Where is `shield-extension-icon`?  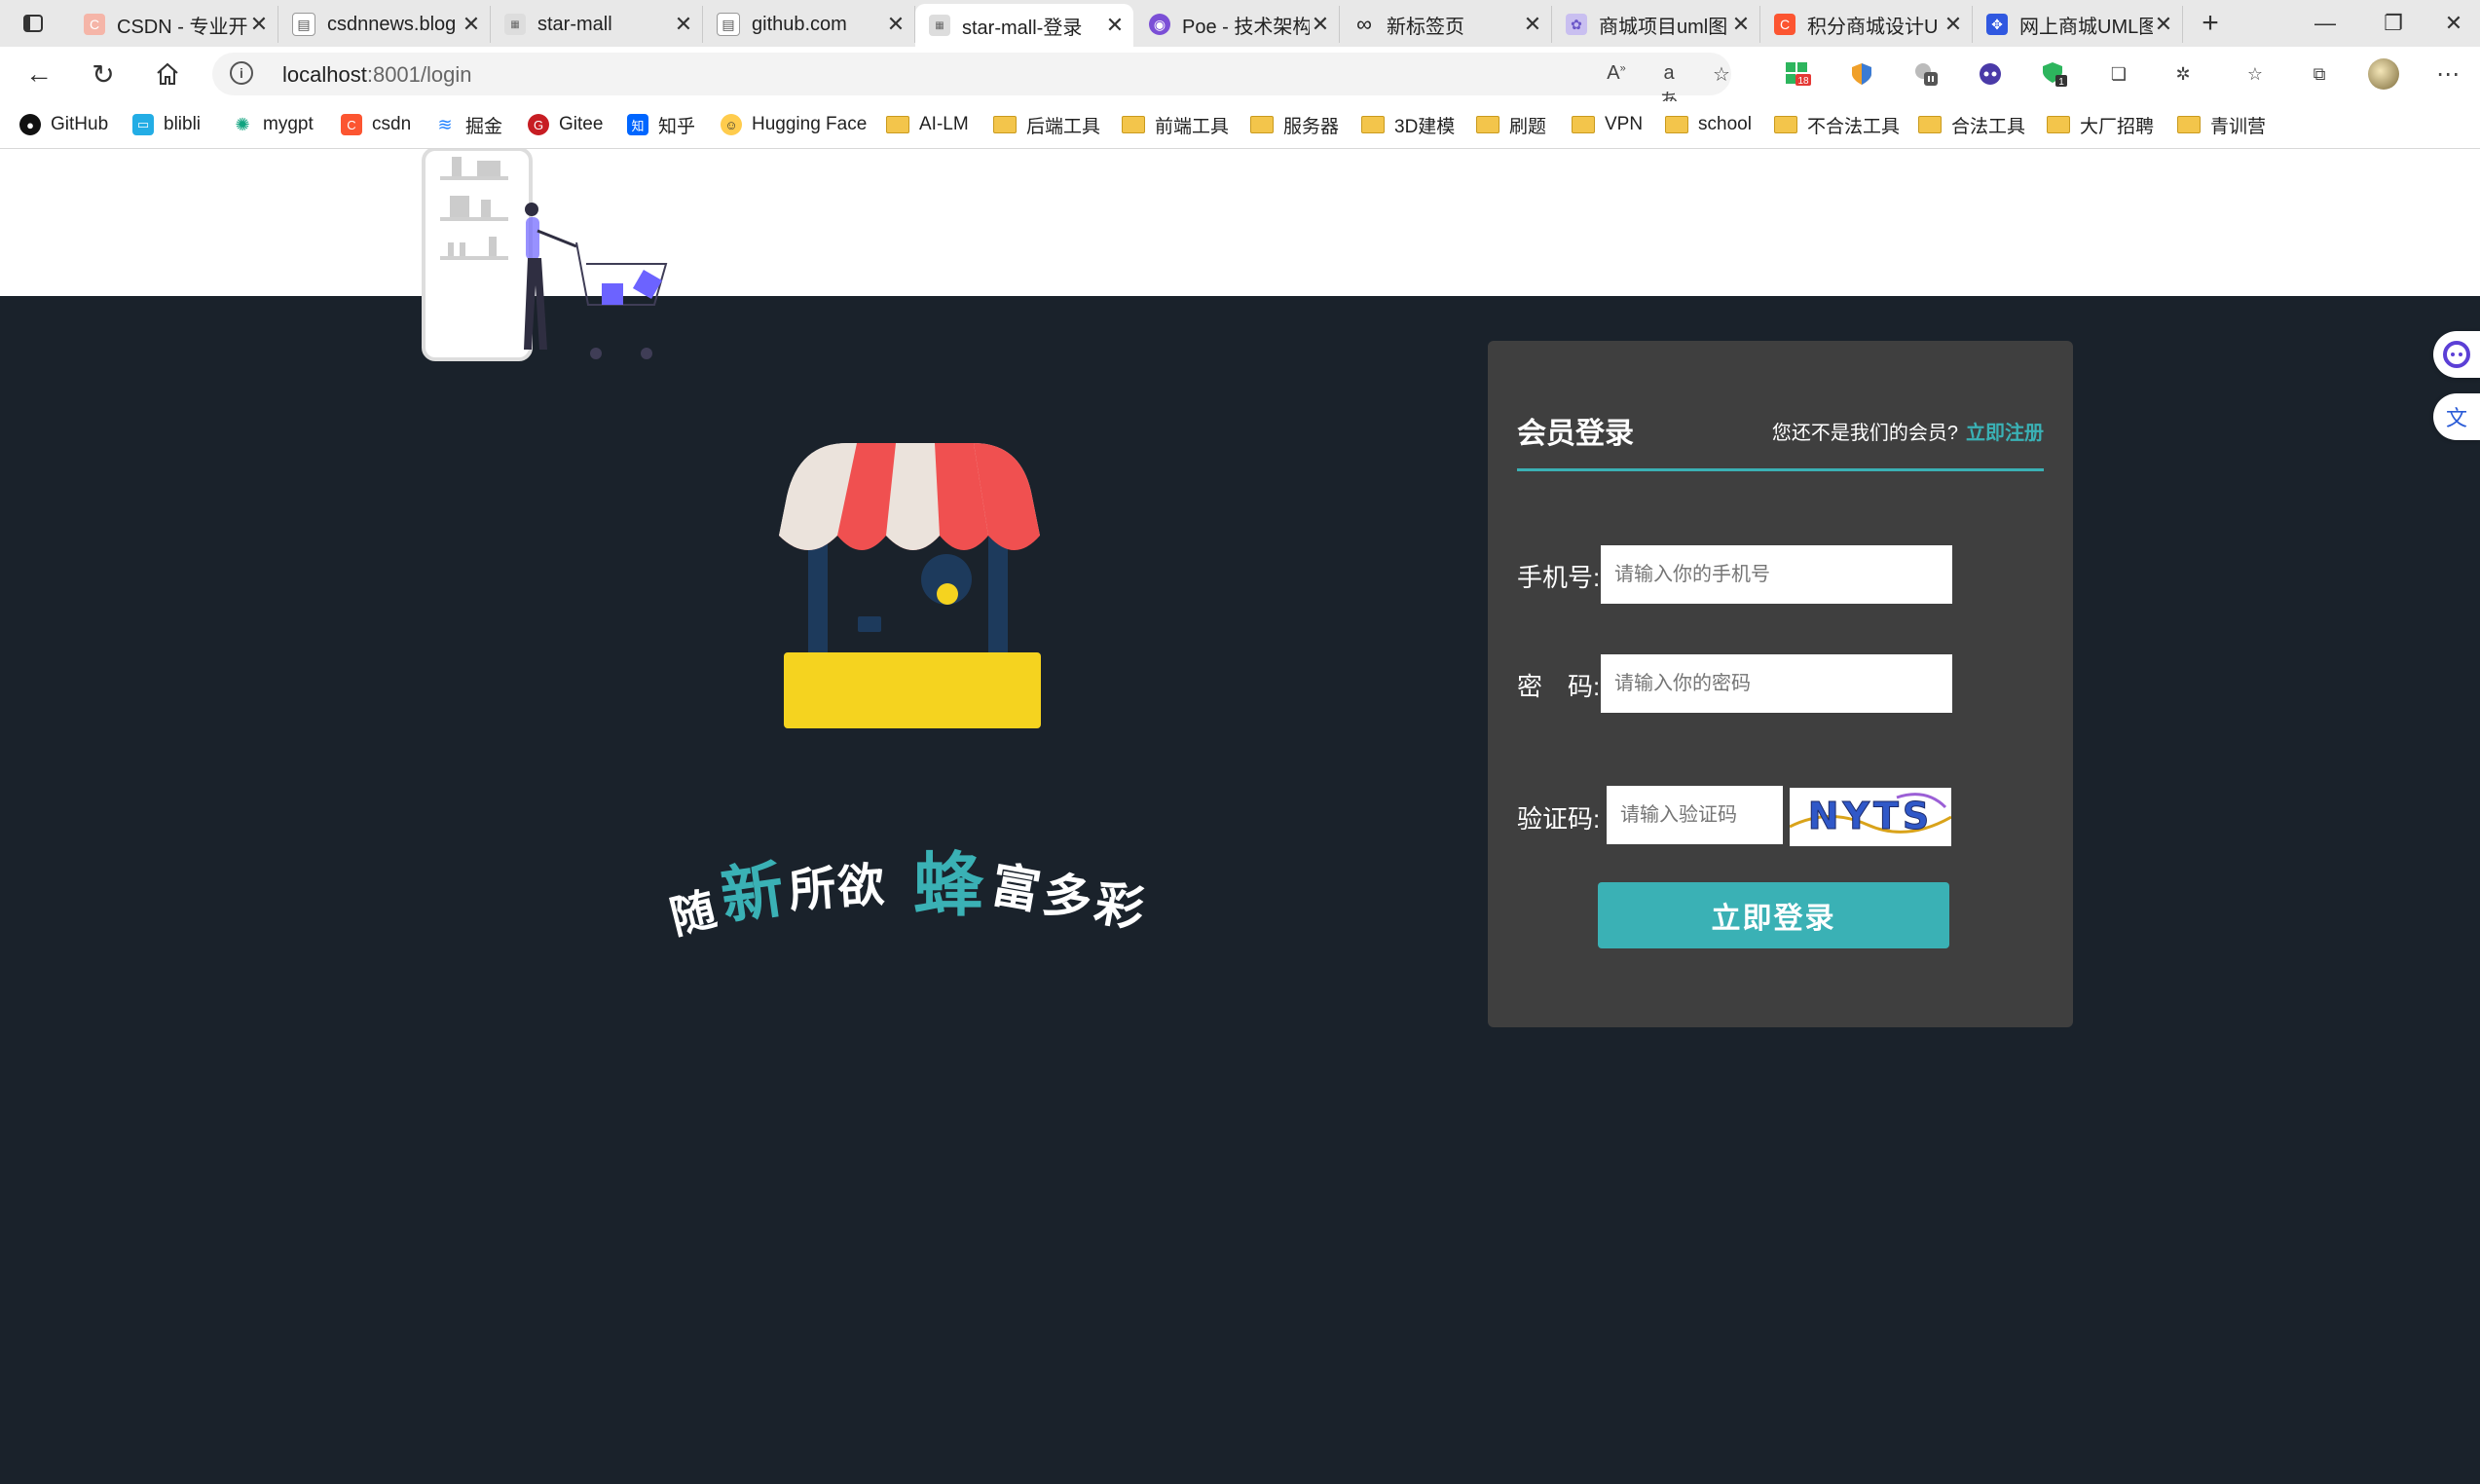 shield-extension-icon is located at coordinates (1861, 74).